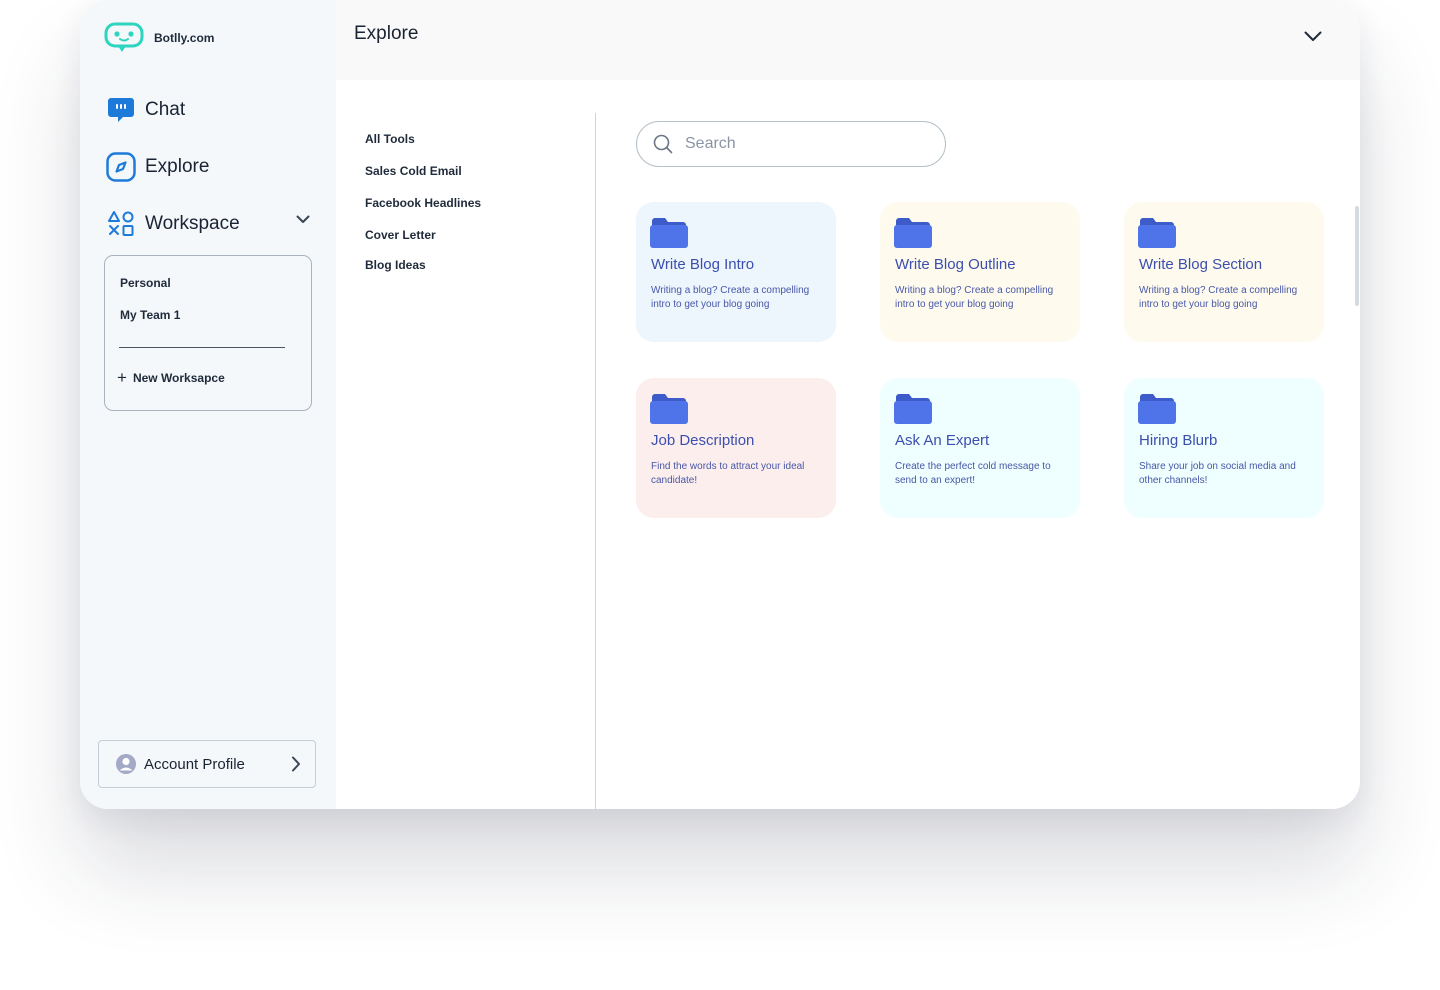 Image resolution: width=1440 pixels, height=990 pixels. What do you see at coordinates (423, 203) in the screenshot?
I see `tool-item-facebook-headlines: Facebook Headlines` at bounding box center [423, 203].